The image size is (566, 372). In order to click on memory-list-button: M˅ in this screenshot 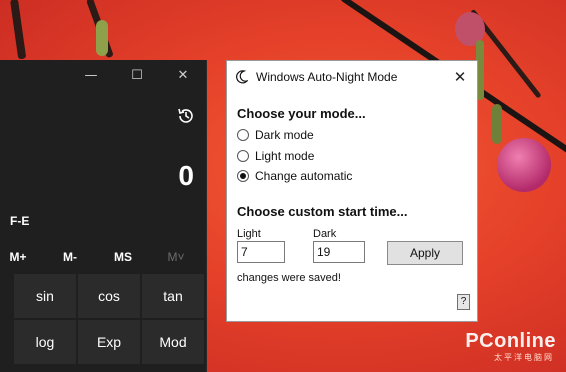, I will do `click(176, 257)`.